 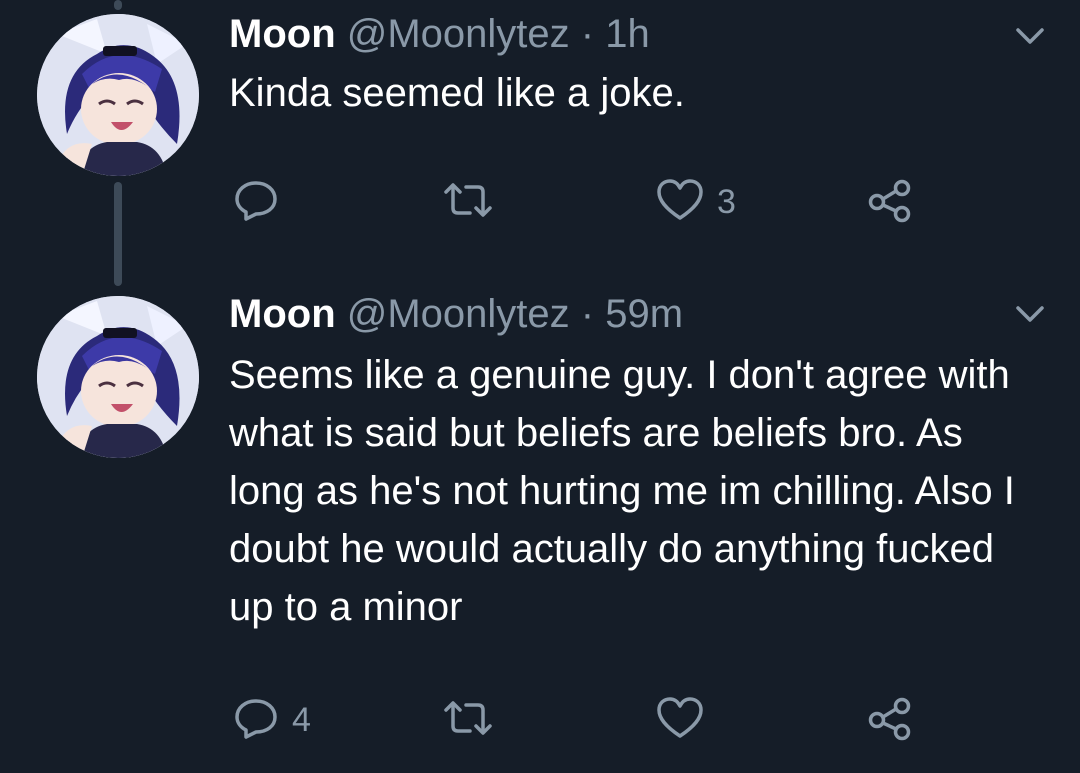 What do you see at coordinates (457, 93) in the screenshot?
I see `tweet-text: Kinda seemed like a joke.` at bounding box center [457, 93].